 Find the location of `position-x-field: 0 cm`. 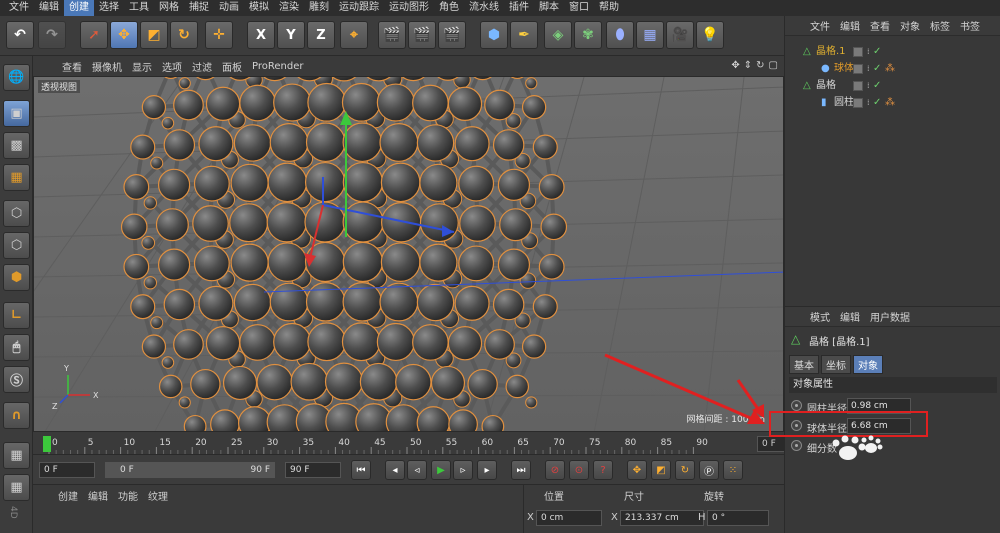

position-x-field: 0 cm is located at coordinates (569, 518).